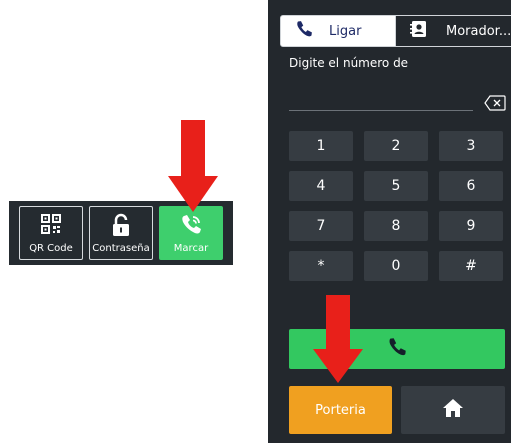  I want to click on porteria-button: Porteria, so click(340, 410).